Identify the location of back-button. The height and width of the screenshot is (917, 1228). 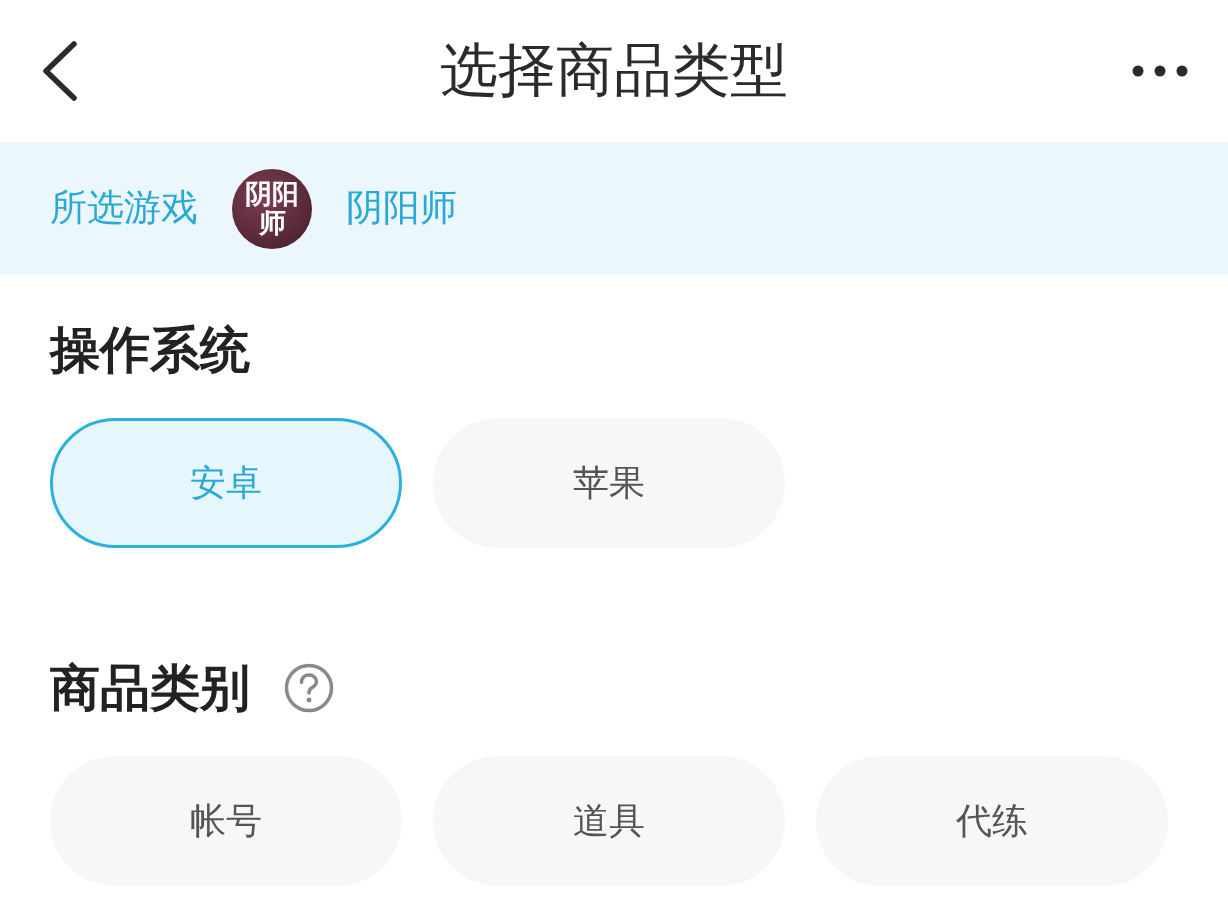
(60, 71).